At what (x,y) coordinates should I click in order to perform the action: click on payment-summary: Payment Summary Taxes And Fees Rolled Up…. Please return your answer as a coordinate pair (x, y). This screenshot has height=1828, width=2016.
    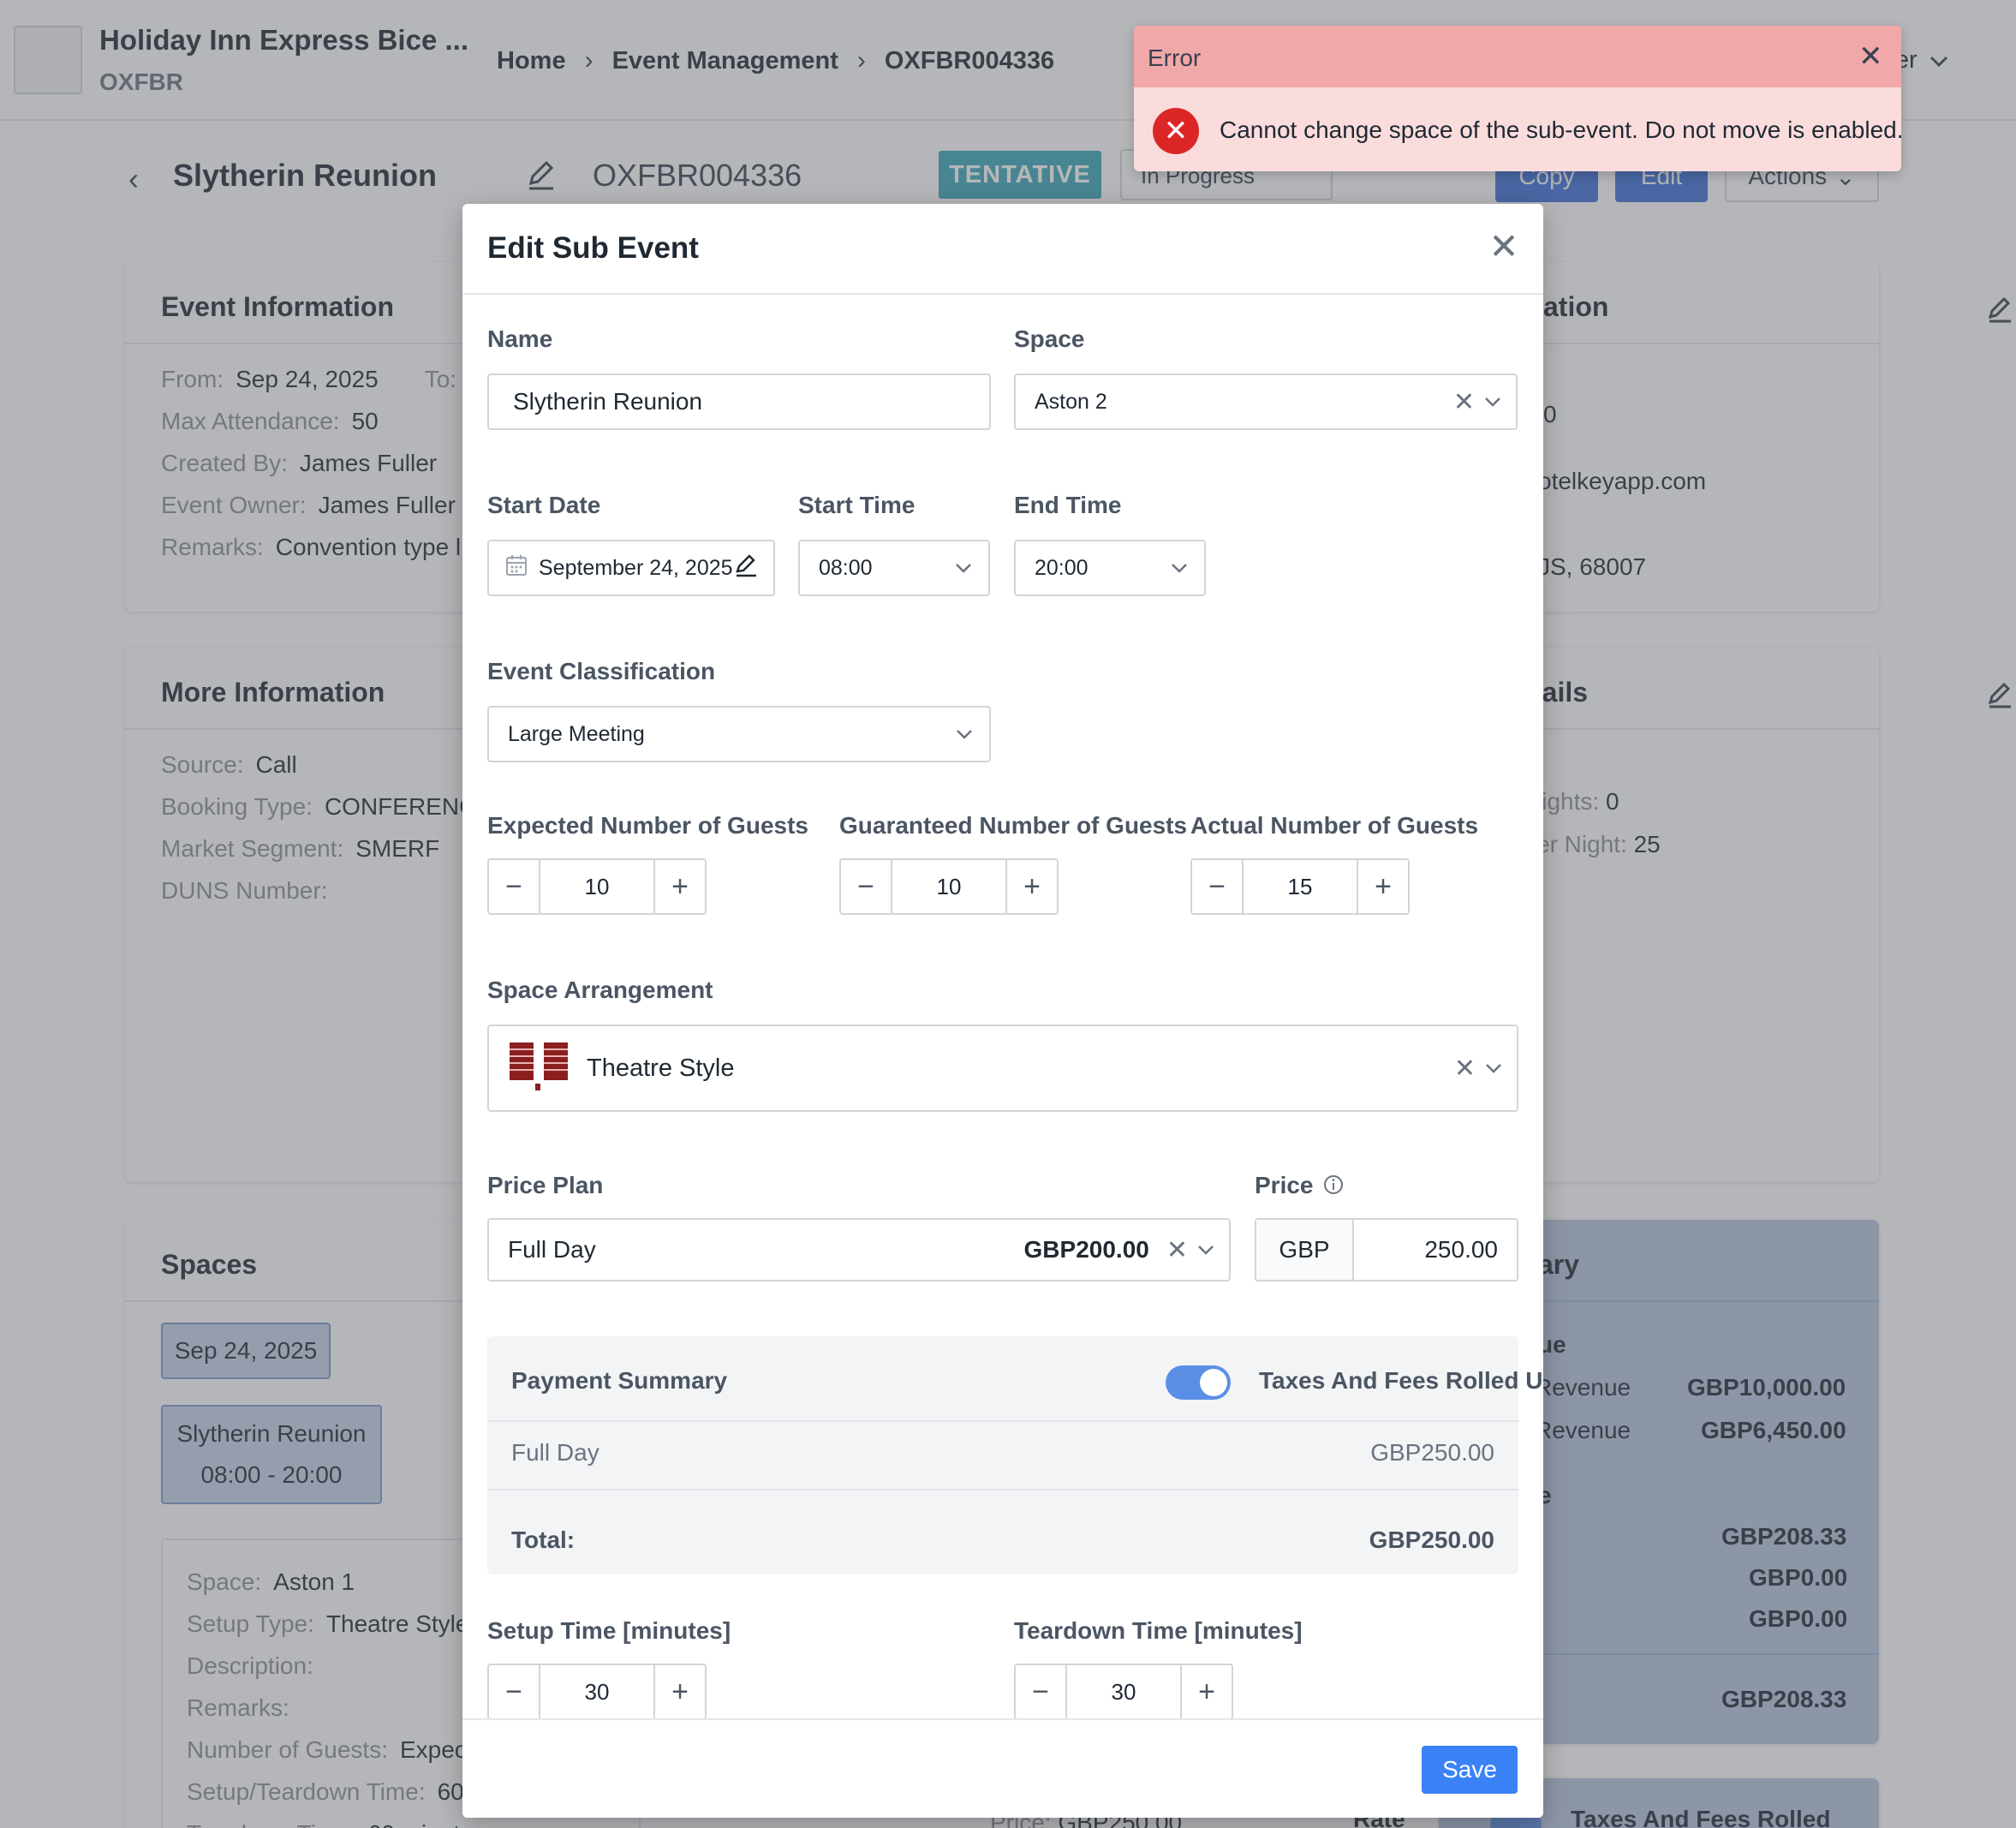
    Looking at the image, I should click on (1015, 1455).